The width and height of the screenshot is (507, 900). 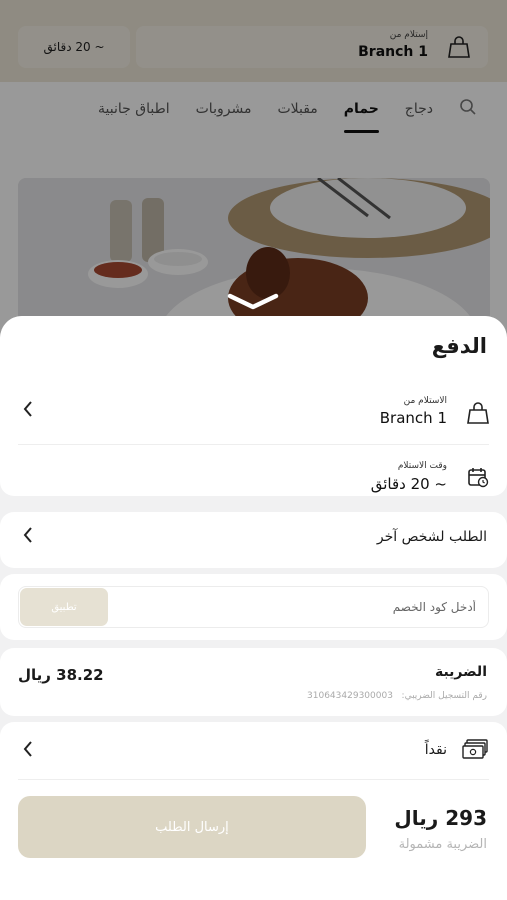 What do you see at coordinates (253, 304) in the screenshot?
I see `chevron-down-icon` at bounding box center [253, 304].